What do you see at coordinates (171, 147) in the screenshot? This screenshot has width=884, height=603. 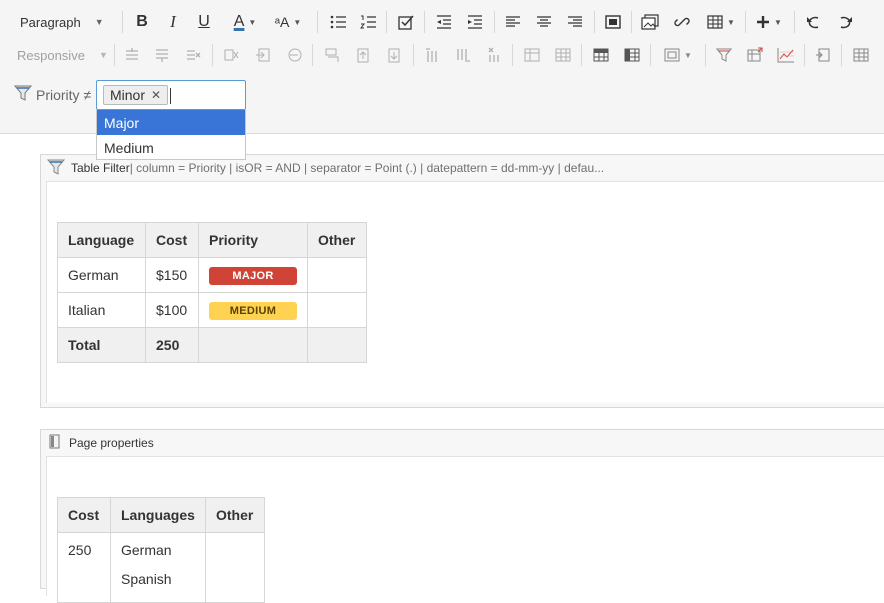 I see `filter-option-medium: Medium` at bounding box center [171, 147].